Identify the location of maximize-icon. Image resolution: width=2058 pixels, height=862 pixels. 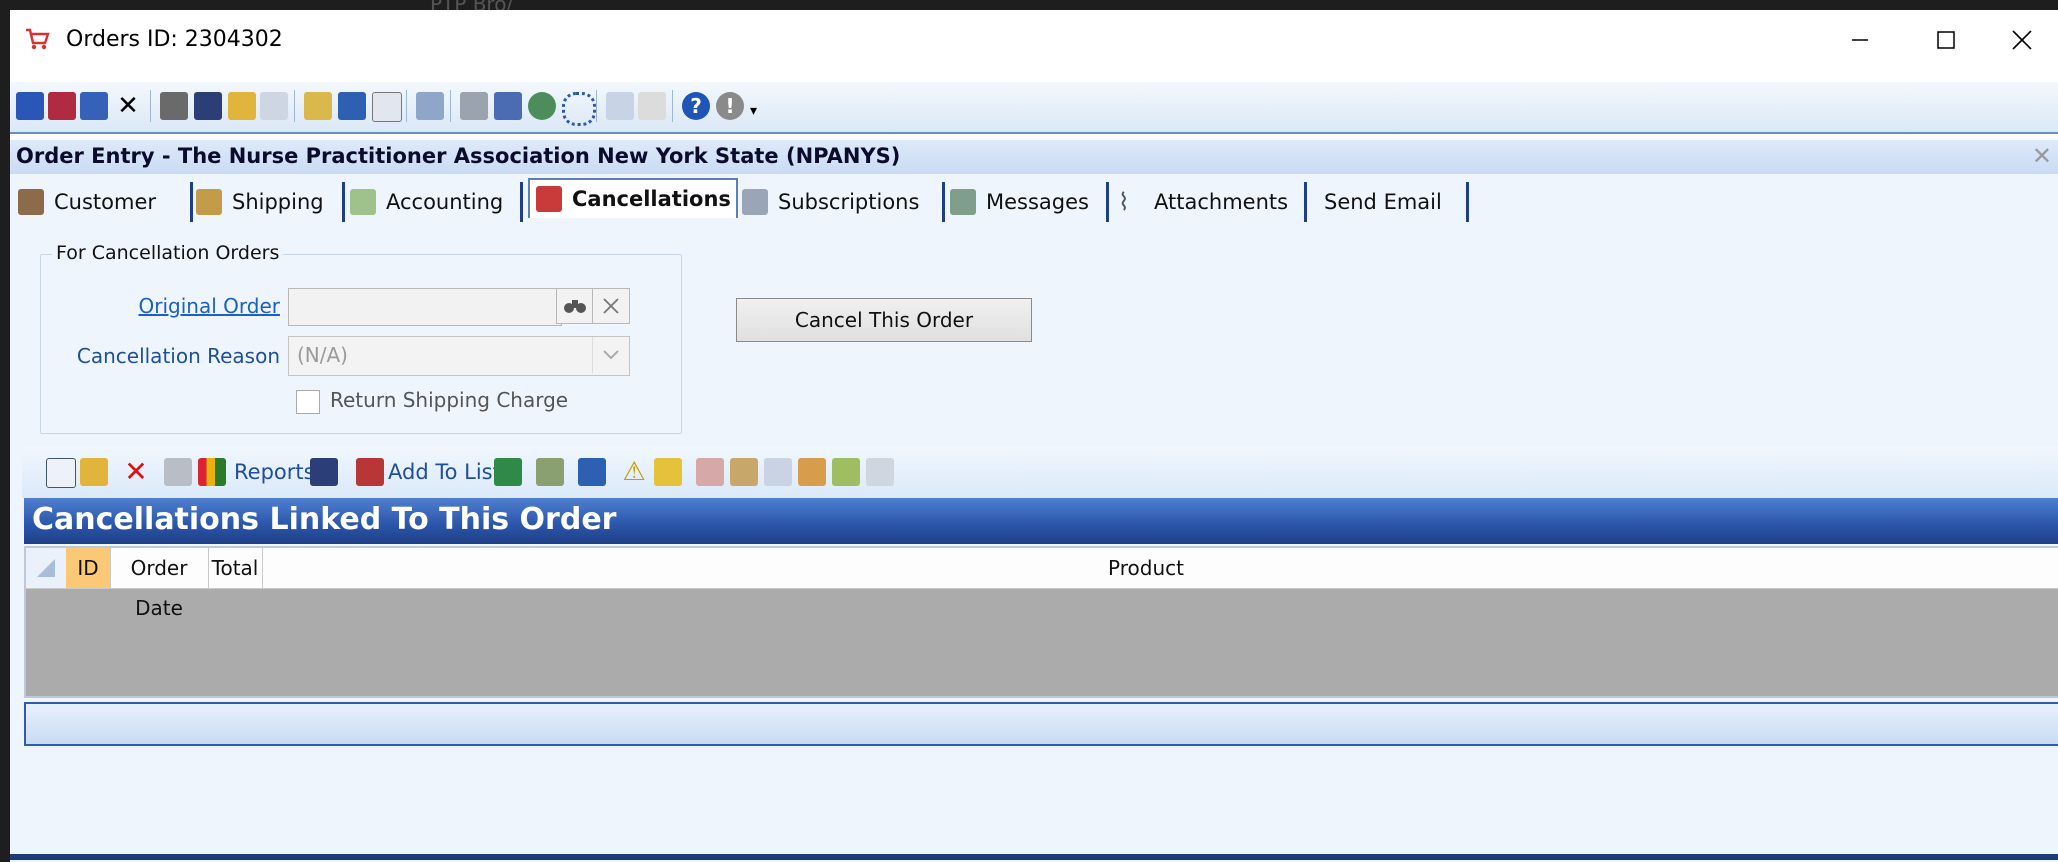
(1946, 40).